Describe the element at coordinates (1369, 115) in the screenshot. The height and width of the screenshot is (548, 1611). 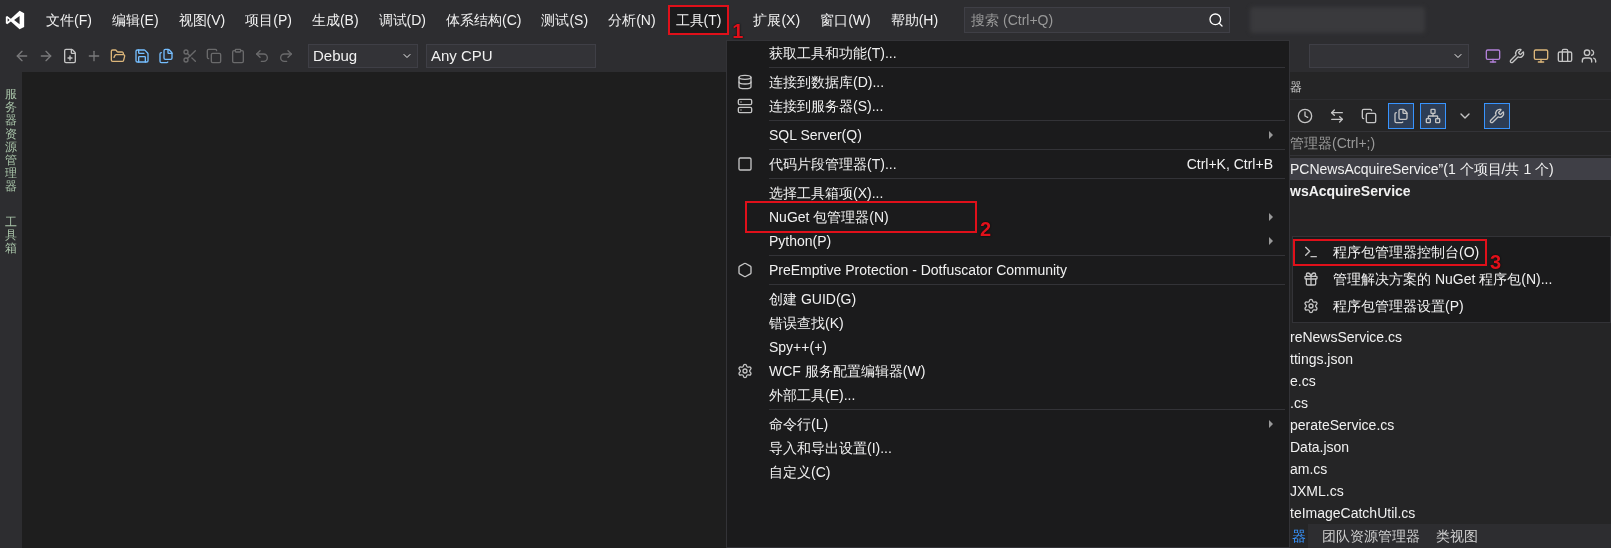
I see `copy-icon` at that location.